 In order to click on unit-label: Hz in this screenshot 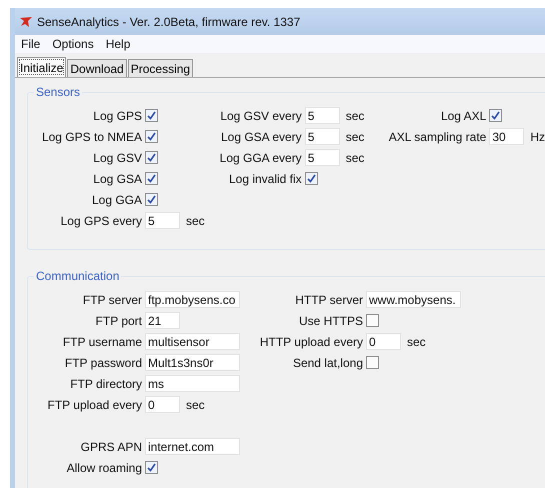, I will do `click(537, 137)`.